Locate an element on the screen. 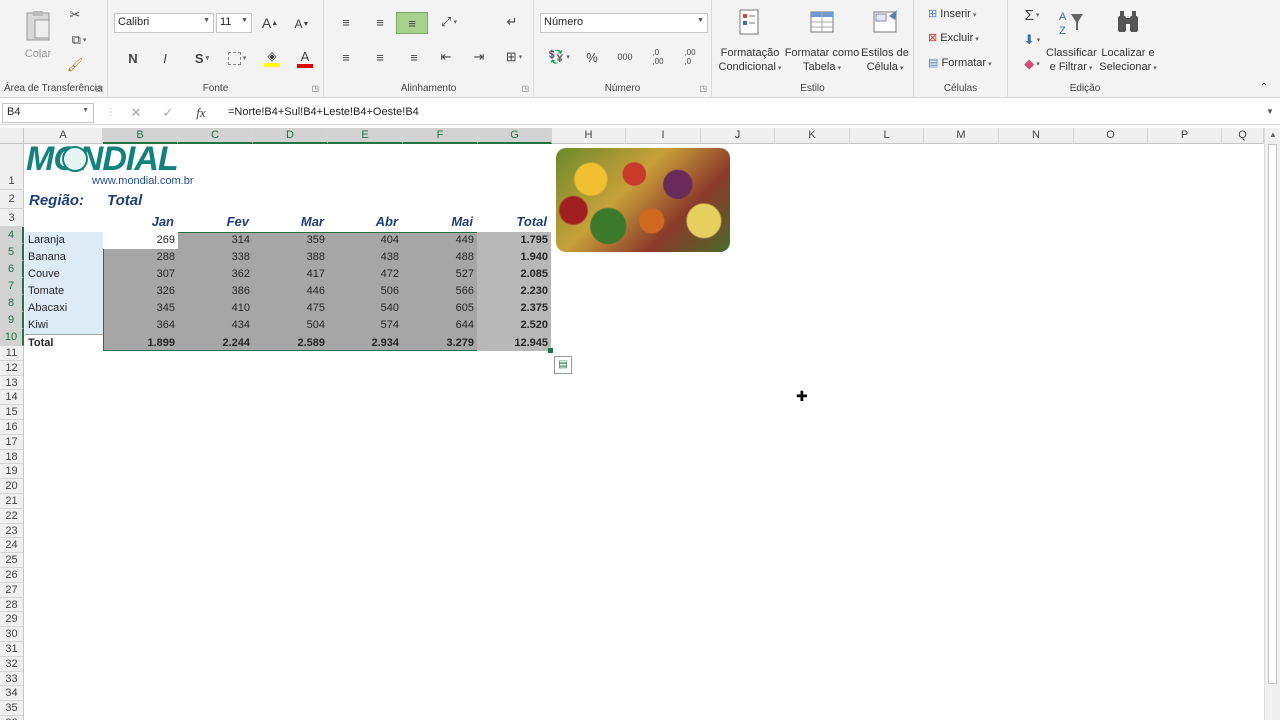  row-label: Laranja is located at coordinates (64, 240).